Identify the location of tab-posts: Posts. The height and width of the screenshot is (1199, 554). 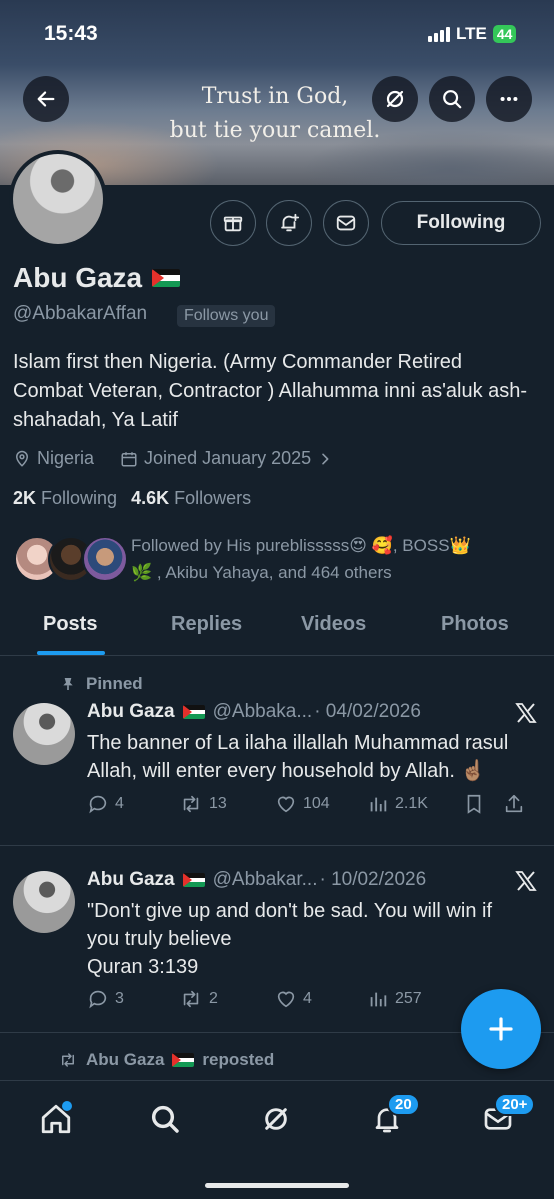
(70, 624).